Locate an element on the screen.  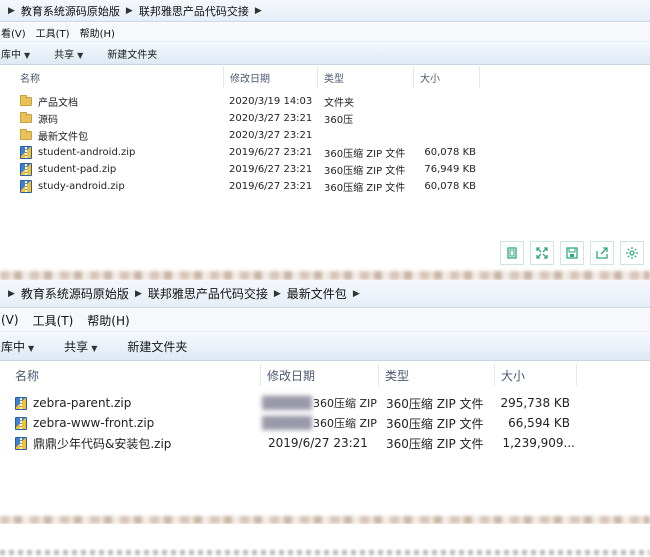
breadcrumb-item: 最新文件包 is located at coordinates (317, 293).